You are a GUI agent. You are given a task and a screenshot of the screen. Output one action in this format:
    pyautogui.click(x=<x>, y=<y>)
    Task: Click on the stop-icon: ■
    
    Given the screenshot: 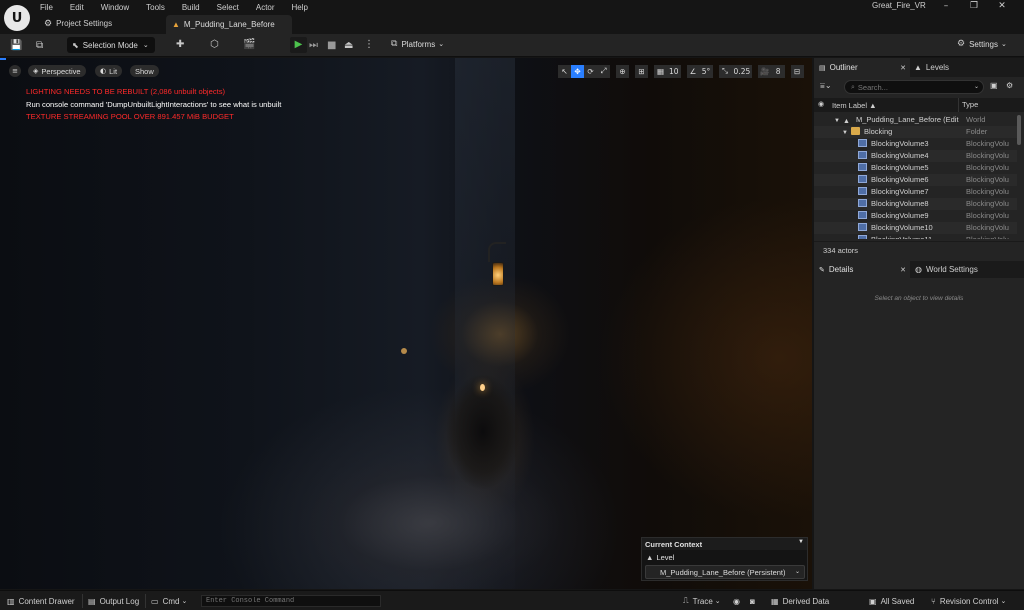 What is the action you would take?
    pyautogui.click(x=331, y=45)
    